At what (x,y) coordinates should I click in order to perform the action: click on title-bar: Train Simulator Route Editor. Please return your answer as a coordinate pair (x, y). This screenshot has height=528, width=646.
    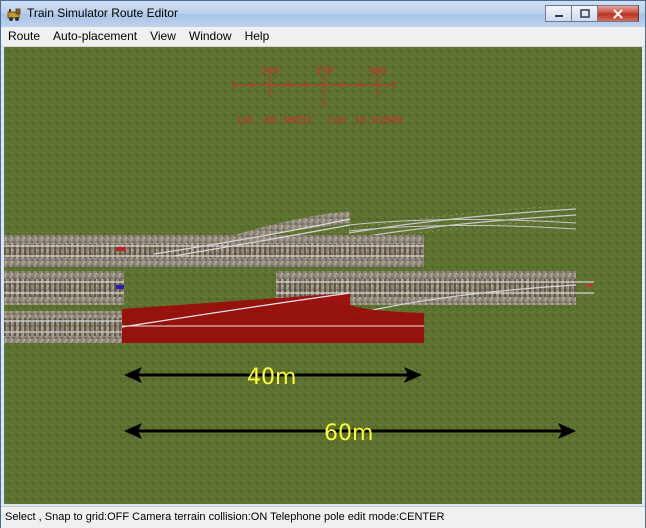
    Looking at the image, I should click on (323, 14).